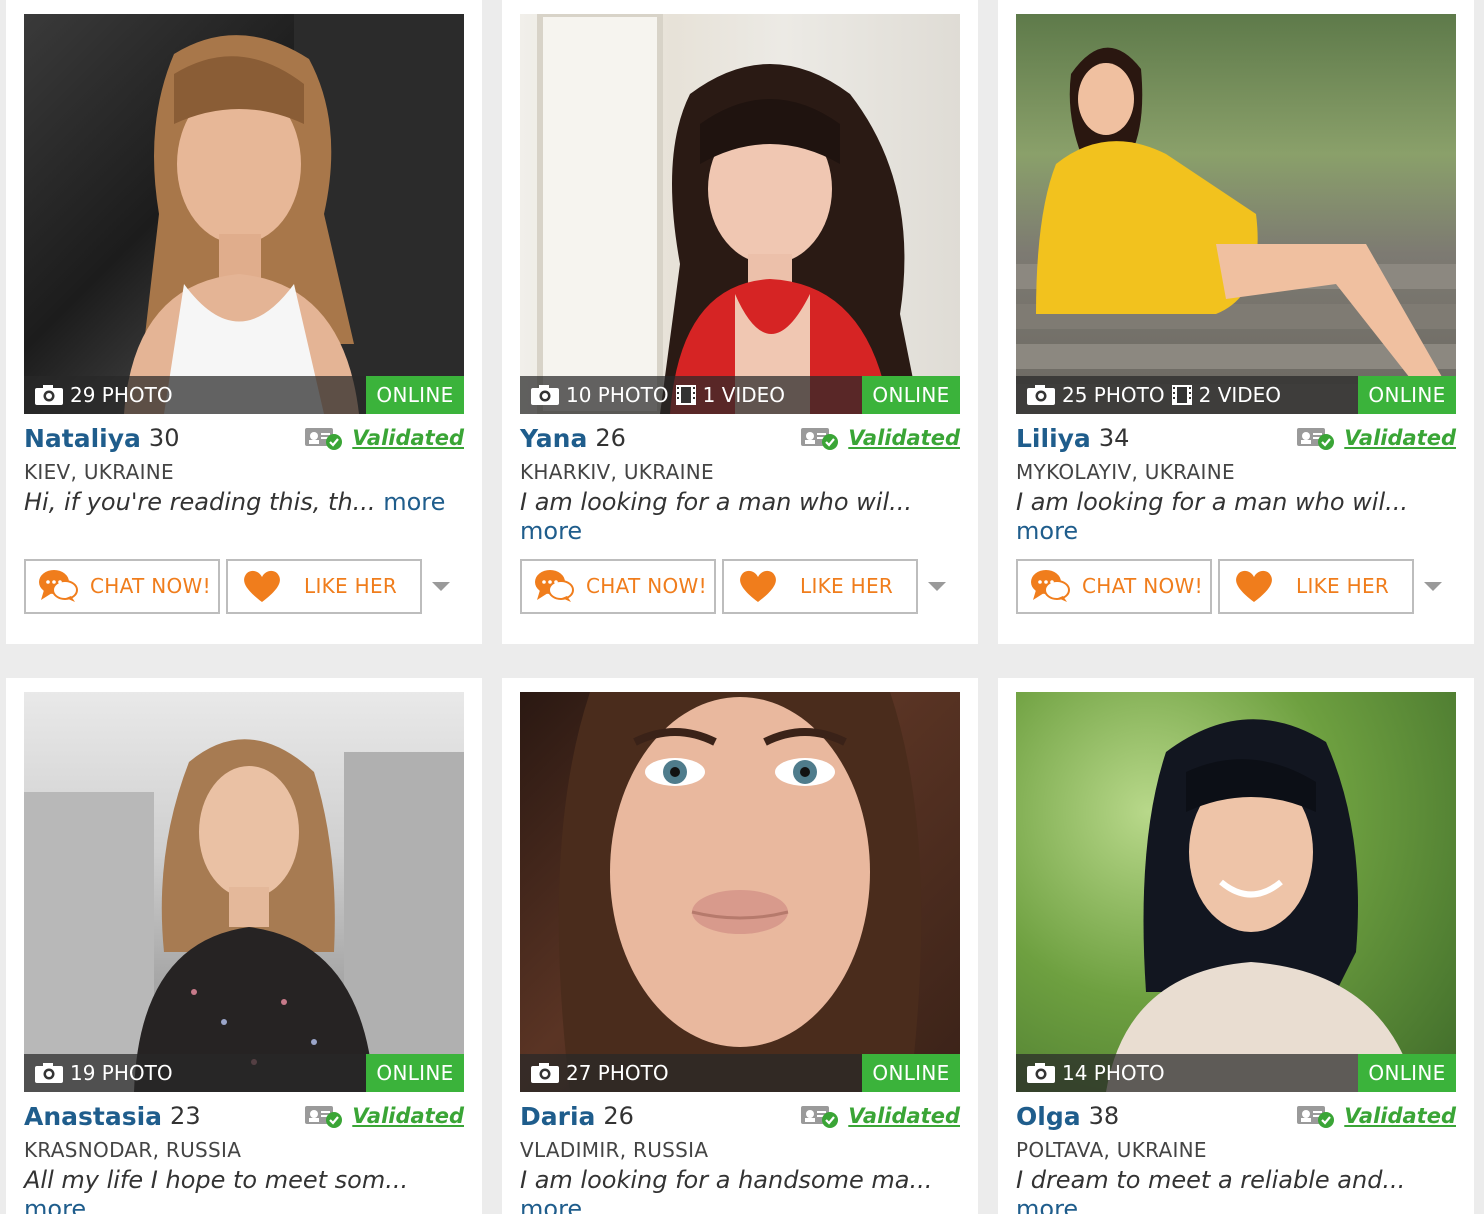 Image resolution: width=1484 pixels, height=1214 pixels. Describe the element at coordinates (82, 438) in the screenshot. I see `profile-name: Nataliya` at that location.